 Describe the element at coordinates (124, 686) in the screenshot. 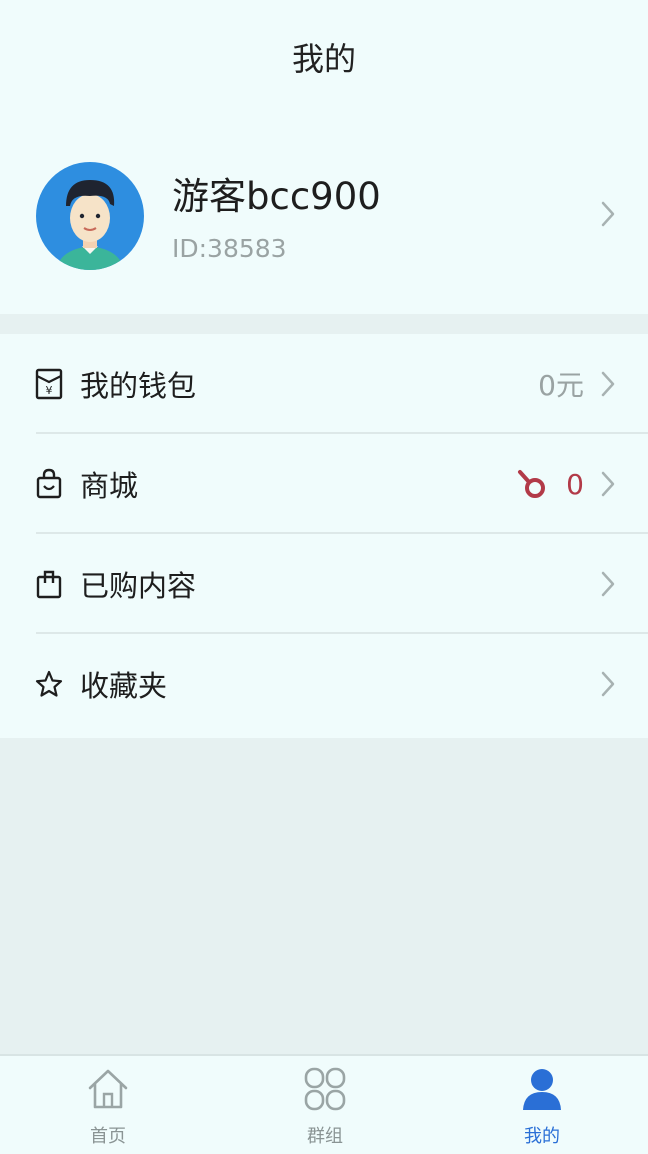

I see `menu-item-label: 收藏夹` at that location.